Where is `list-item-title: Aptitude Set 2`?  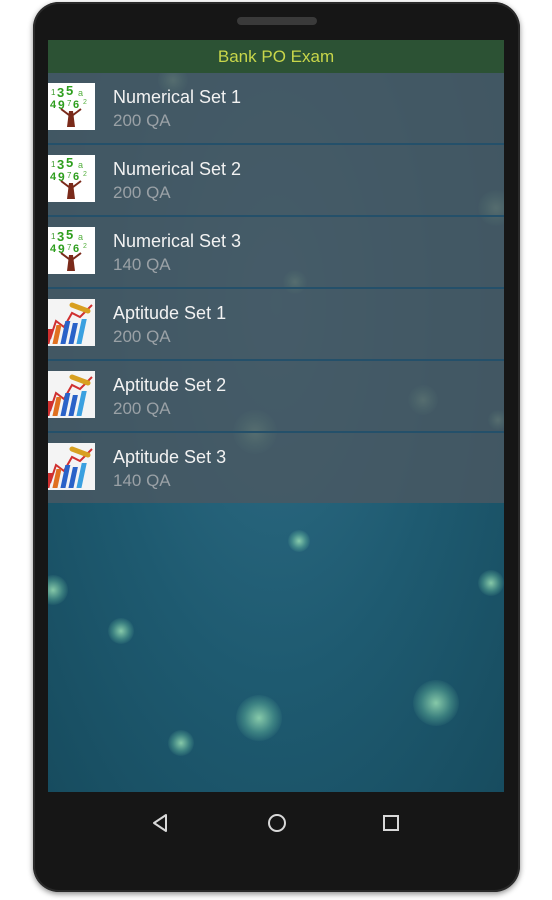
list-item-title: Aptitude Set 2 is located at coordinates (170, 385).